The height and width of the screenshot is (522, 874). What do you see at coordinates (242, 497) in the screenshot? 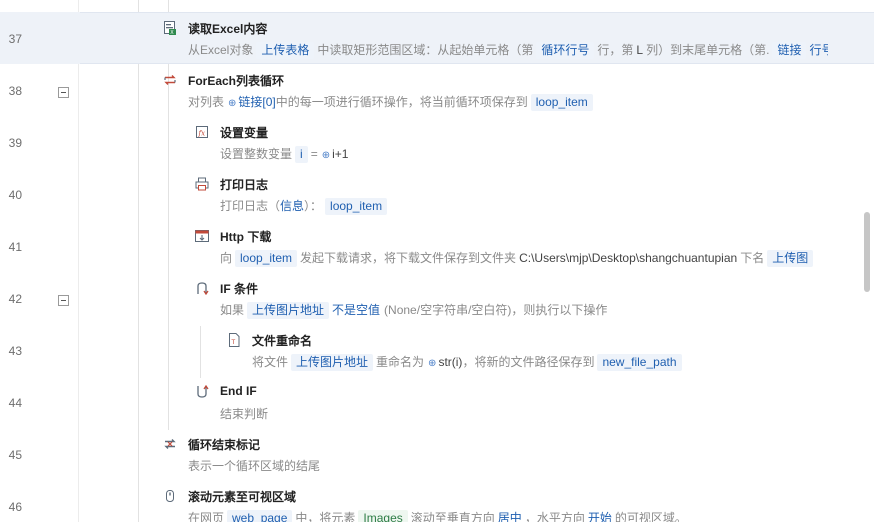
I see `step-title: 滚动元素至可视区域` at bounding box center [242, 497].